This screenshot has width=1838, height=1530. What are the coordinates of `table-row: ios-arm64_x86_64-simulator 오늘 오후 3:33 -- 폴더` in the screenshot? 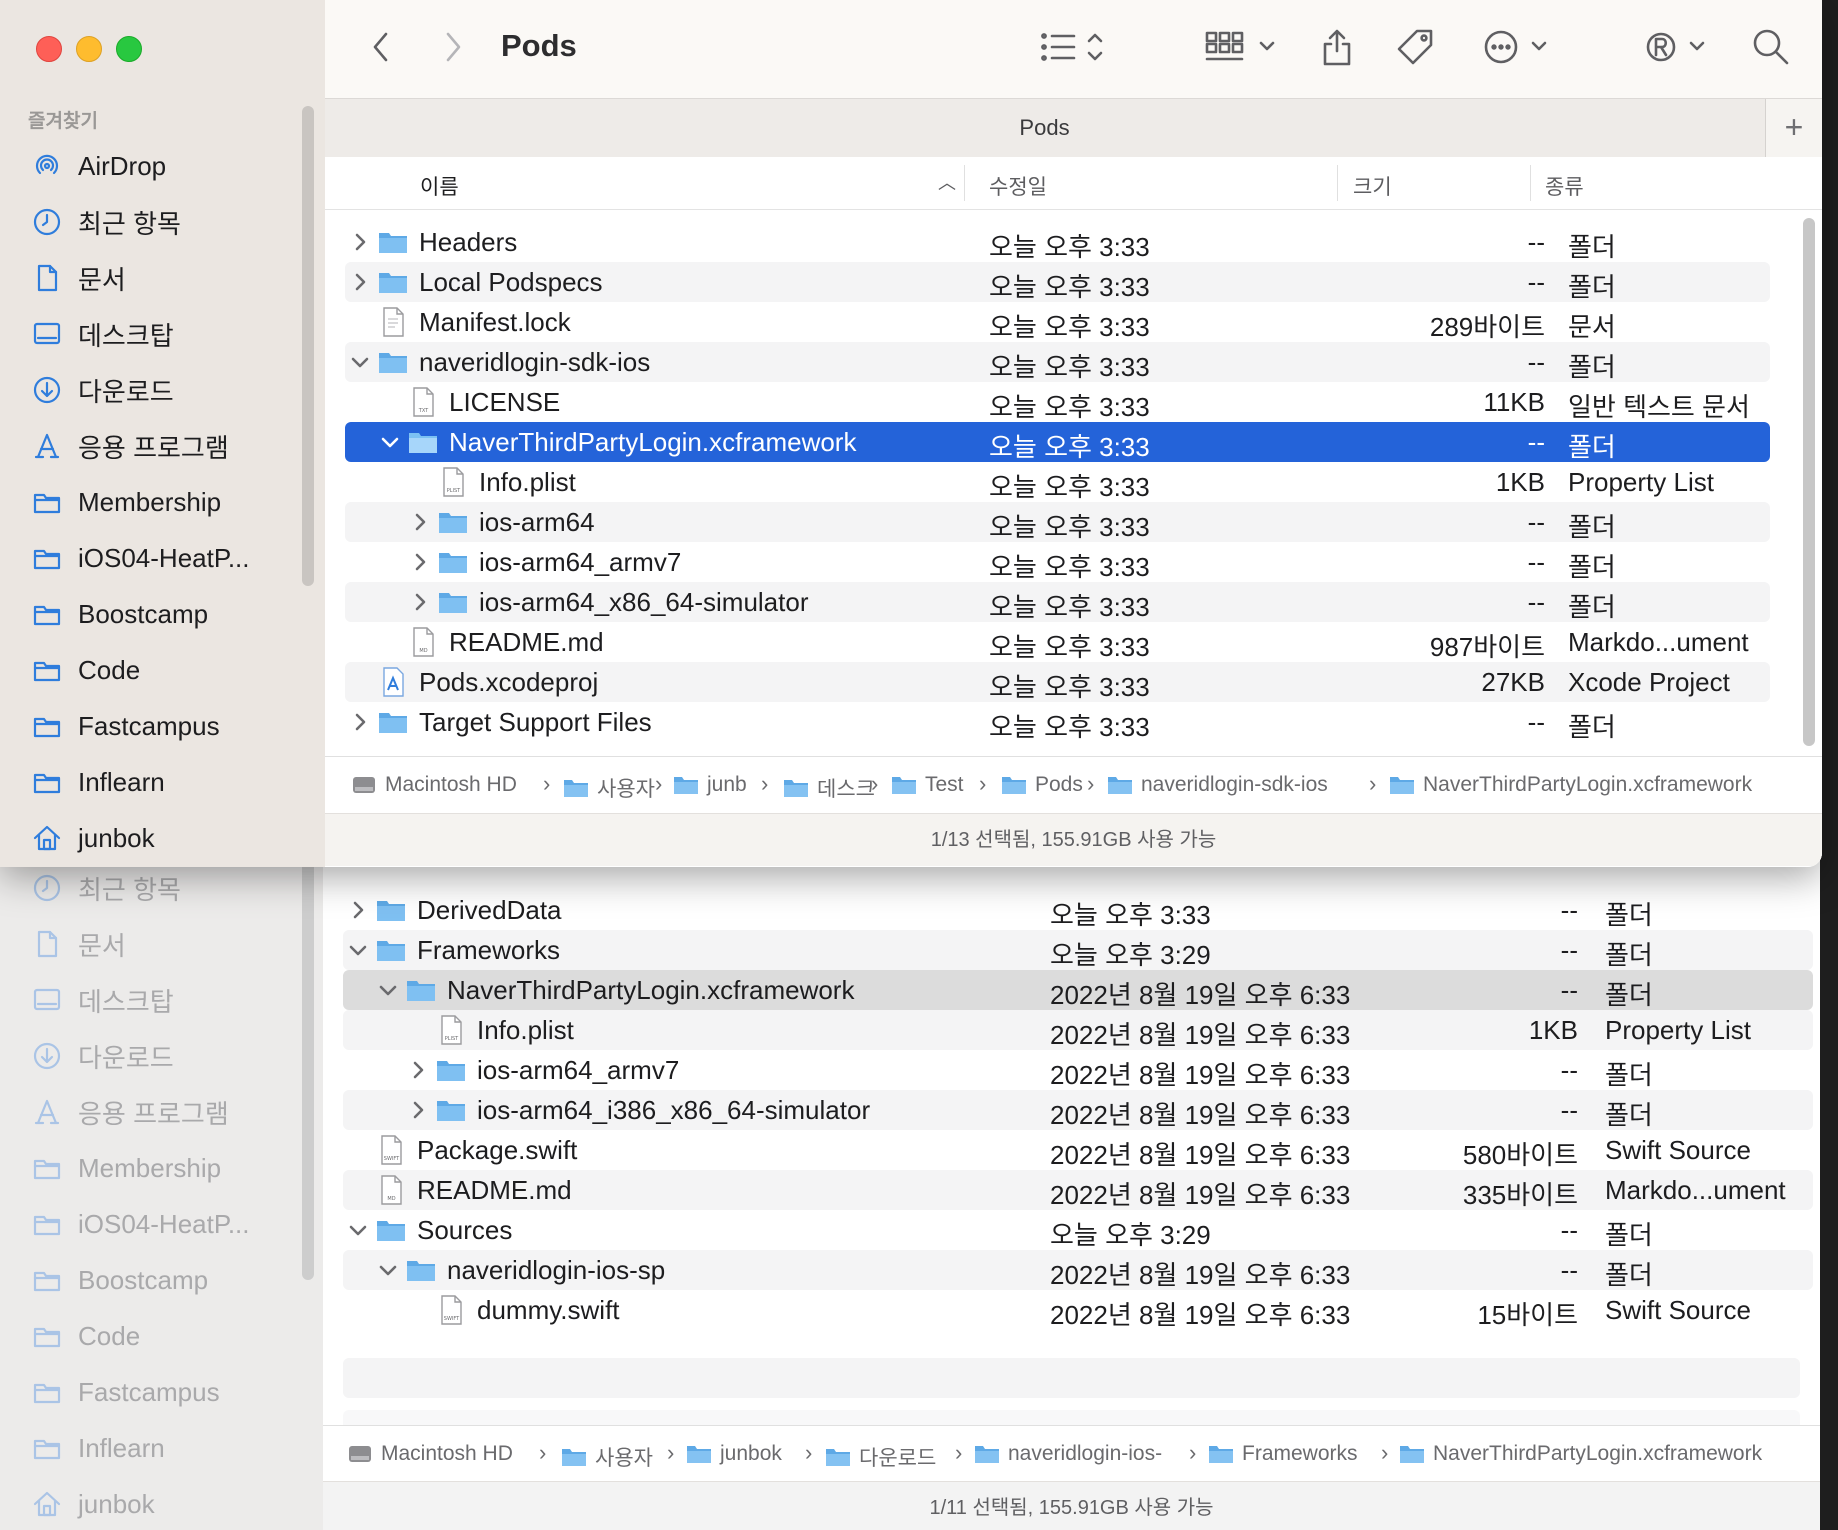 It's located at (1057, 602).